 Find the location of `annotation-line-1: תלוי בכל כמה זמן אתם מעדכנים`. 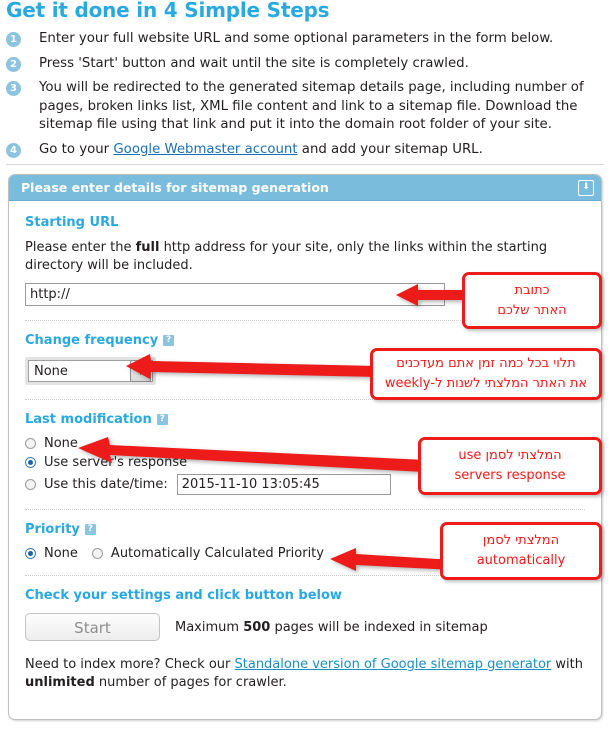

annotation-line-1: תלוי בכל כמה זמן אתם מעדכנים is located at coordinates (486, 363).